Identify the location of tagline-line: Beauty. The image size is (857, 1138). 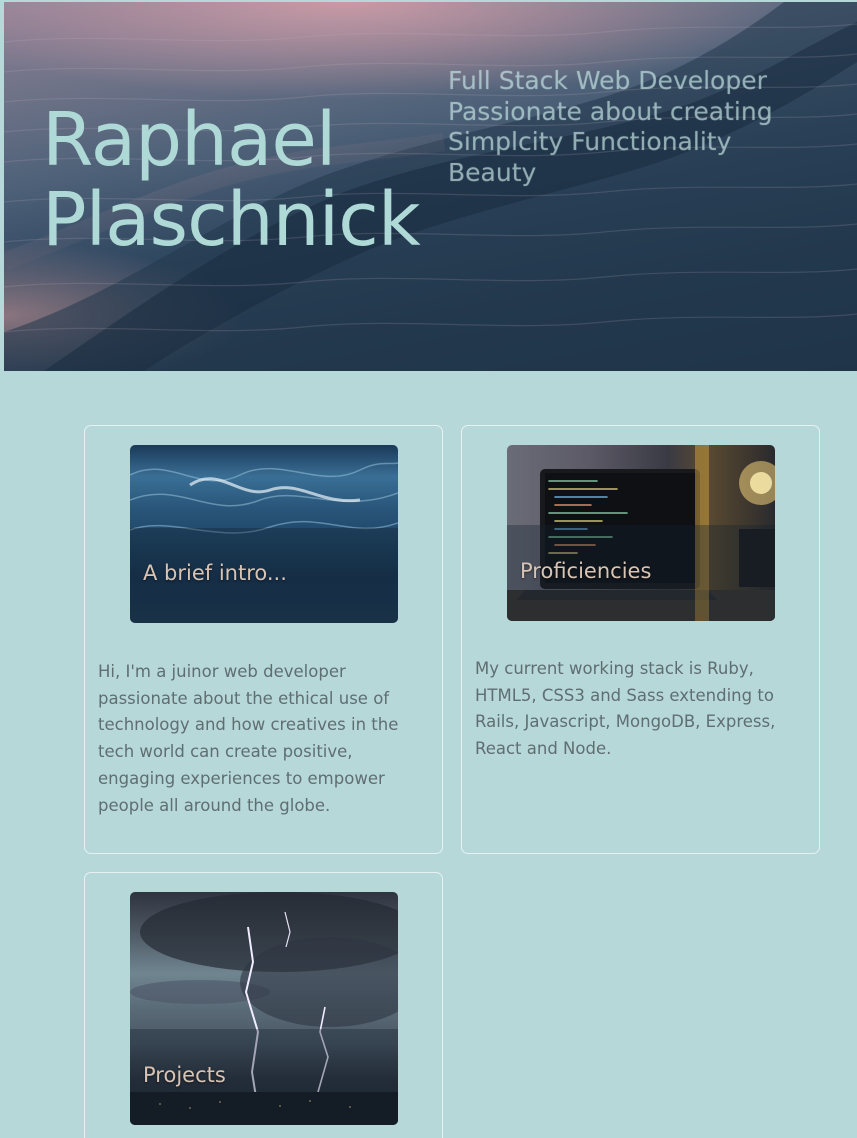
(492, 172).